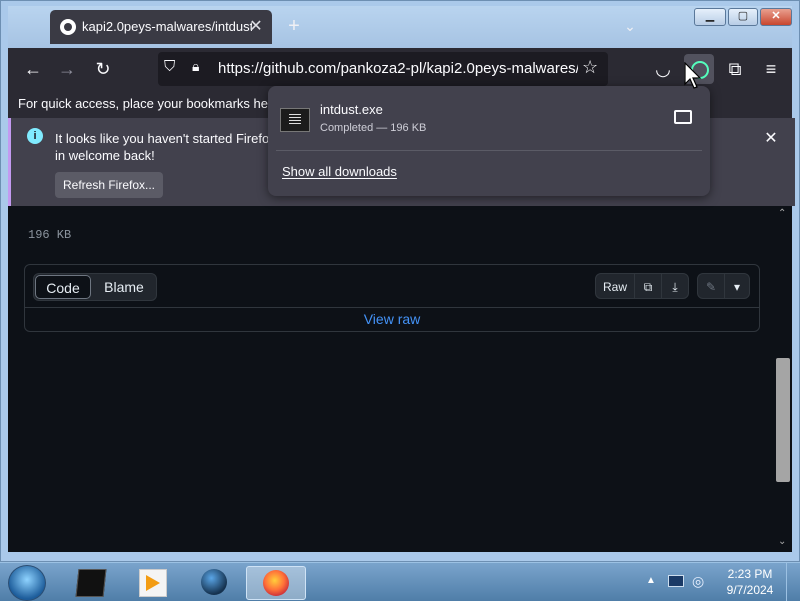 The width and height of the screenshot is (800, 601). I want to click on divider, so click(489, 150).